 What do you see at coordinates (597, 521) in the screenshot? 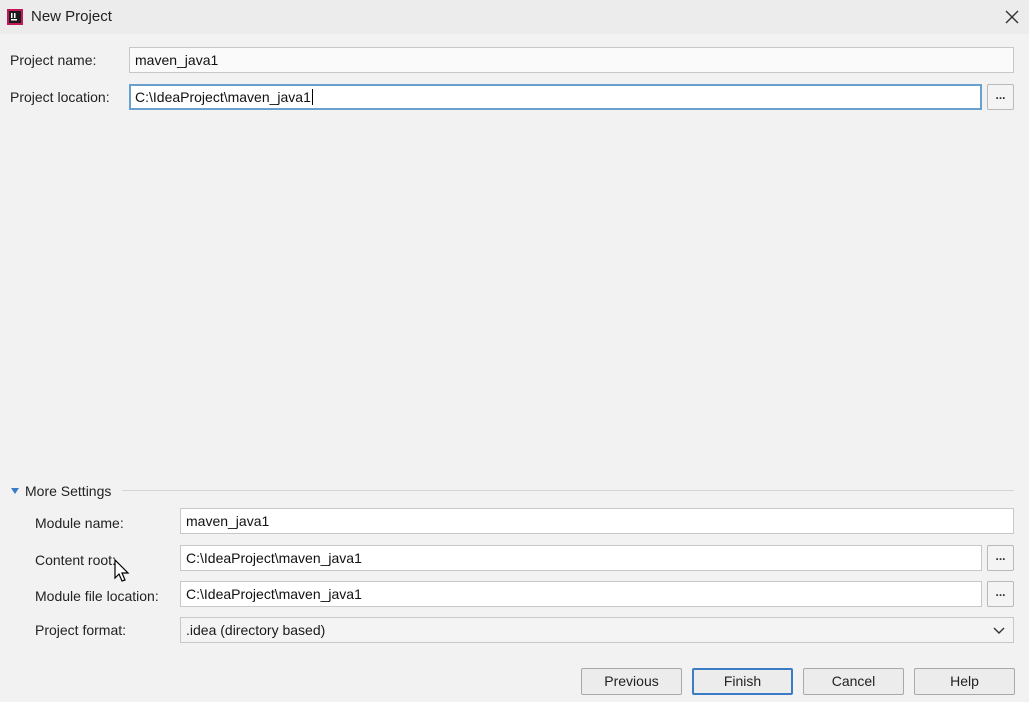
I see `module-name-field: maven_java1` at bounding box center [597, 521].